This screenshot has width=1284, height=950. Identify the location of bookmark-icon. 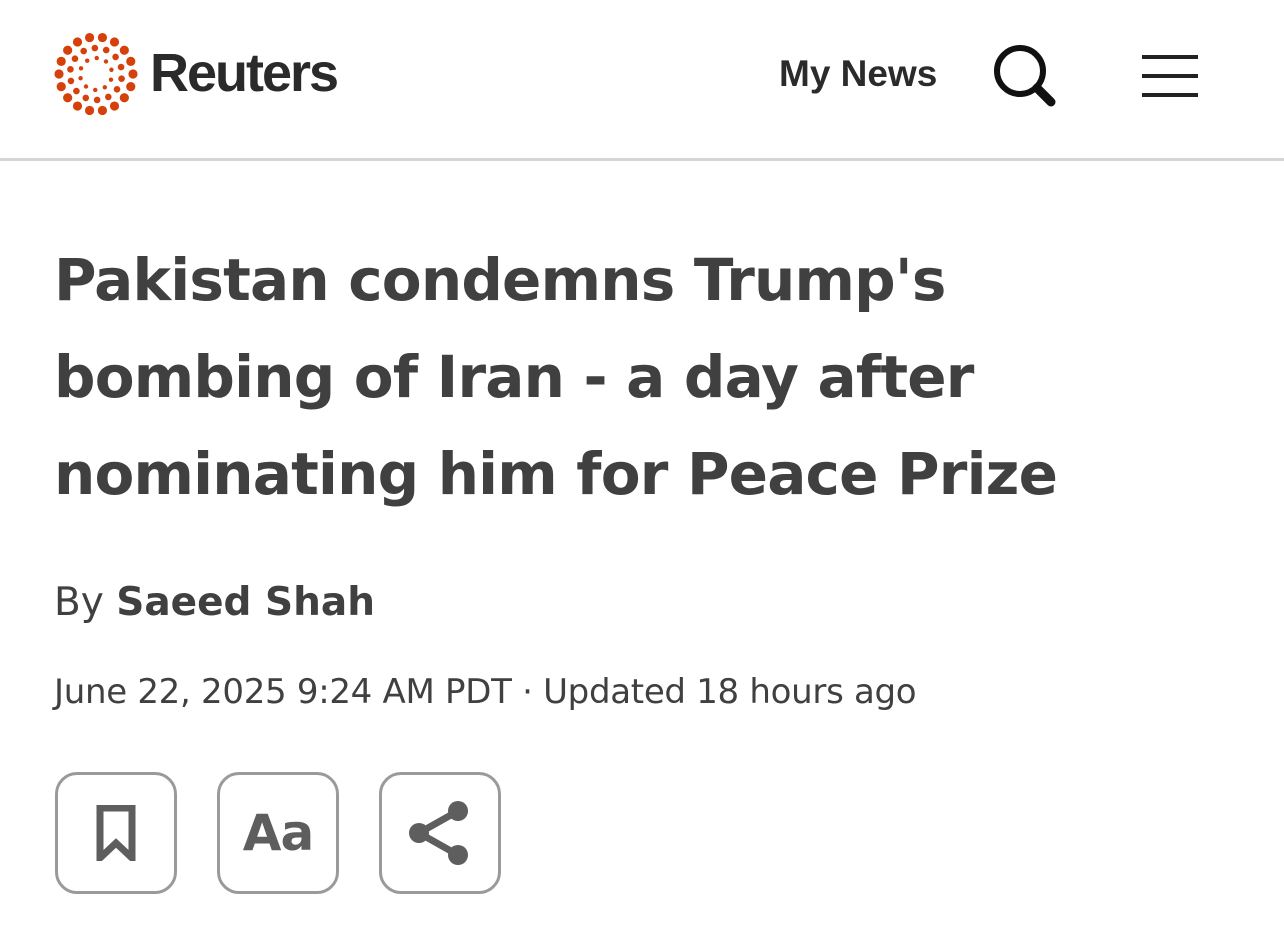
(116, 833).